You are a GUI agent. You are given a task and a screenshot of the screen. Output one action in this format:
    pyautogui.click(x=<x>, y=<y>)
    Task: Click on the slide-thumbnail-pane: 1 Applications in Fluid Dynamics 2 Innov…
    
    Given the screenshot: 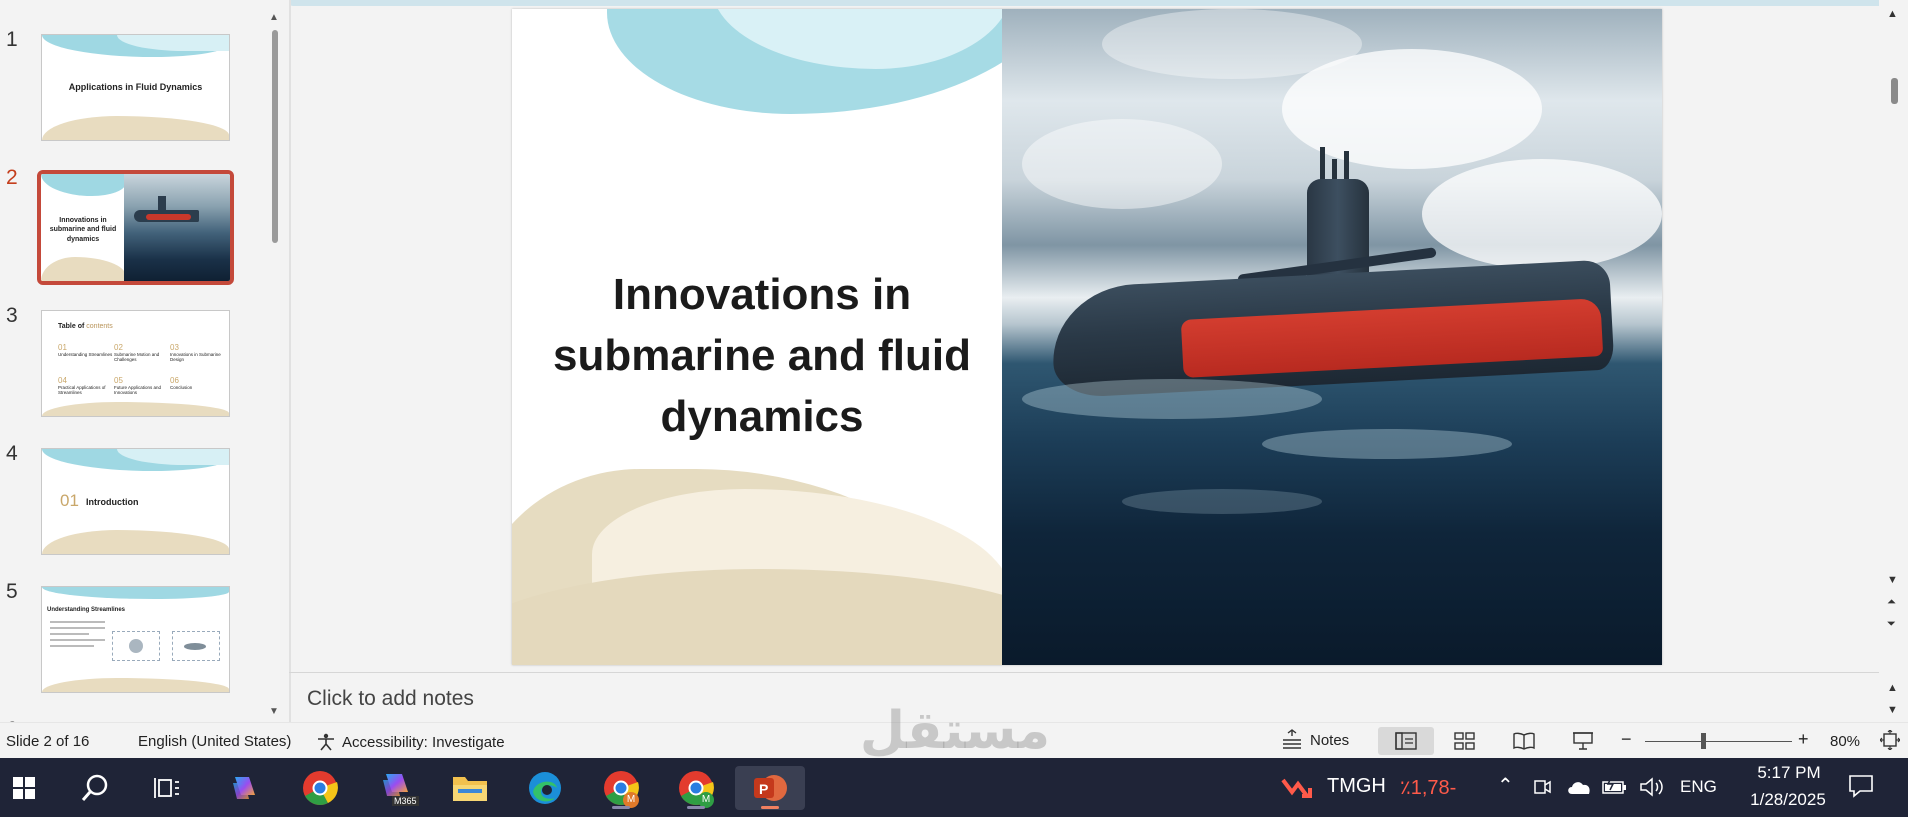 What is the action you would take?
    pyautogui.click(x=144, y=361)
    